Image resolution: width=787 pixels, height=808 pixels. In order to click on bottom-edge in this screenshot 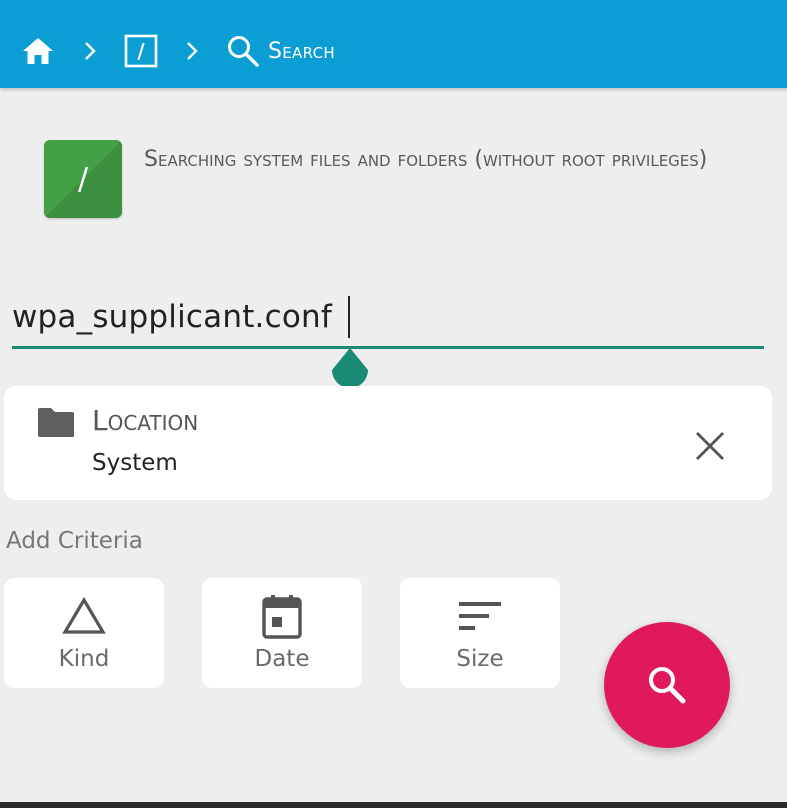, I will do `click(393, 805)`.